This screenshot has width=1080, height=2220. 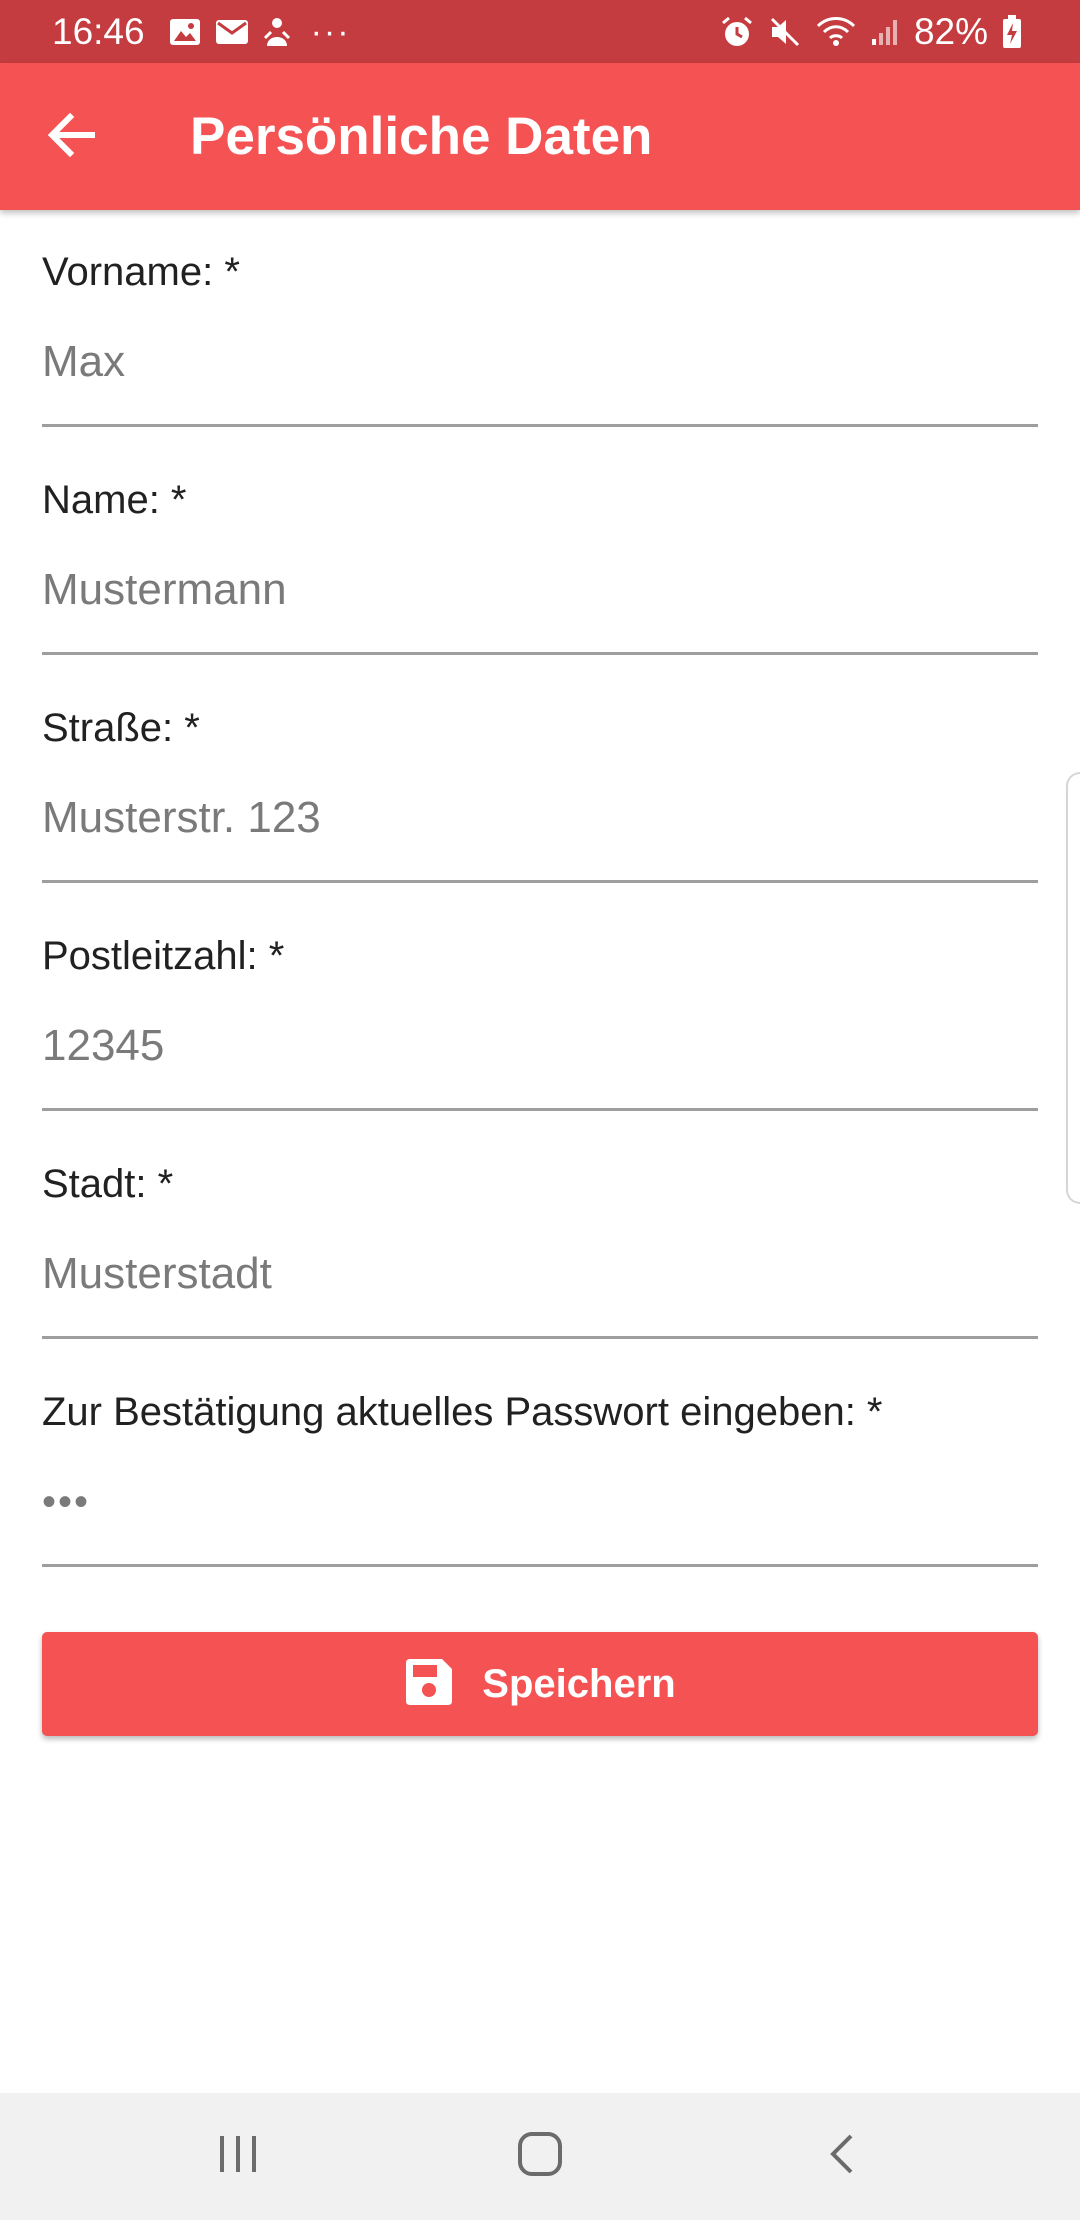 I want to click on navigation-bar, so click(x=540, y=2156).